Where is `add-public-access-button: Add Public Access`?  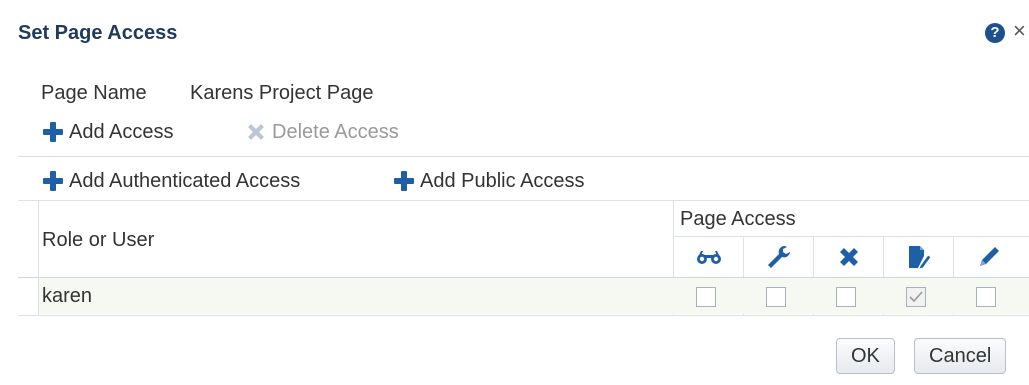
add-public-access-button: Add Public Access is located at coordinates (488, 181).